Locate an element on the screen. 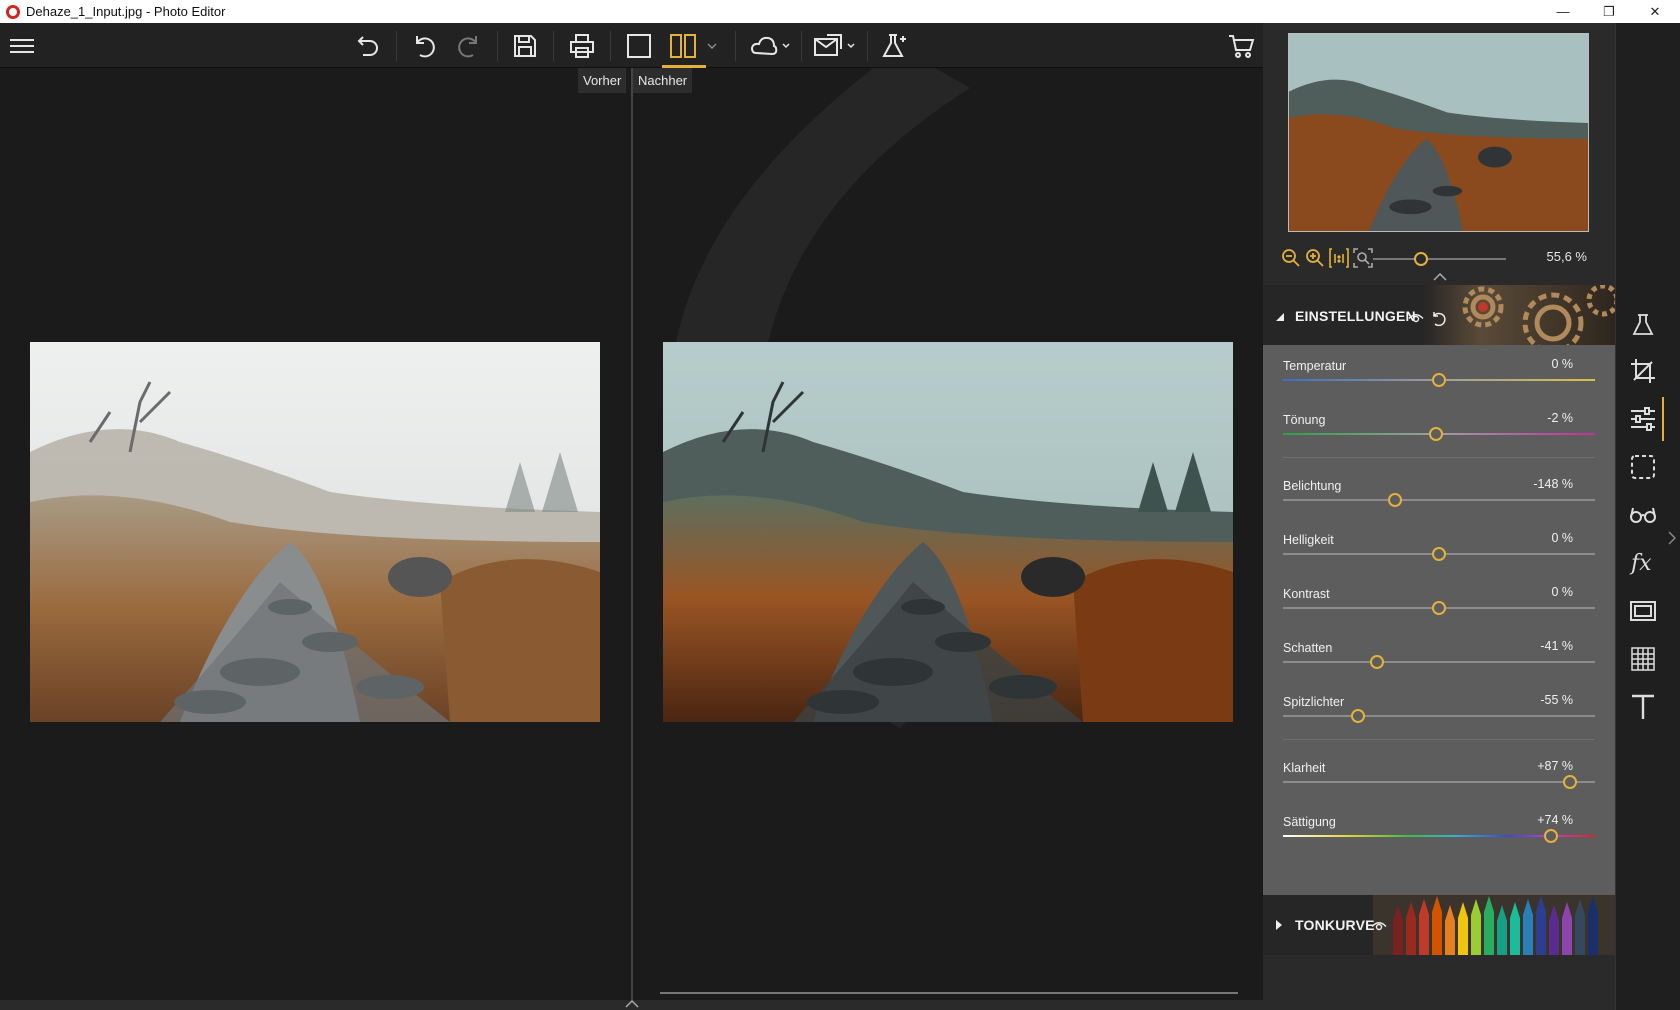  slider-label: Spitzlichter is located at coordinates (1314, 702).